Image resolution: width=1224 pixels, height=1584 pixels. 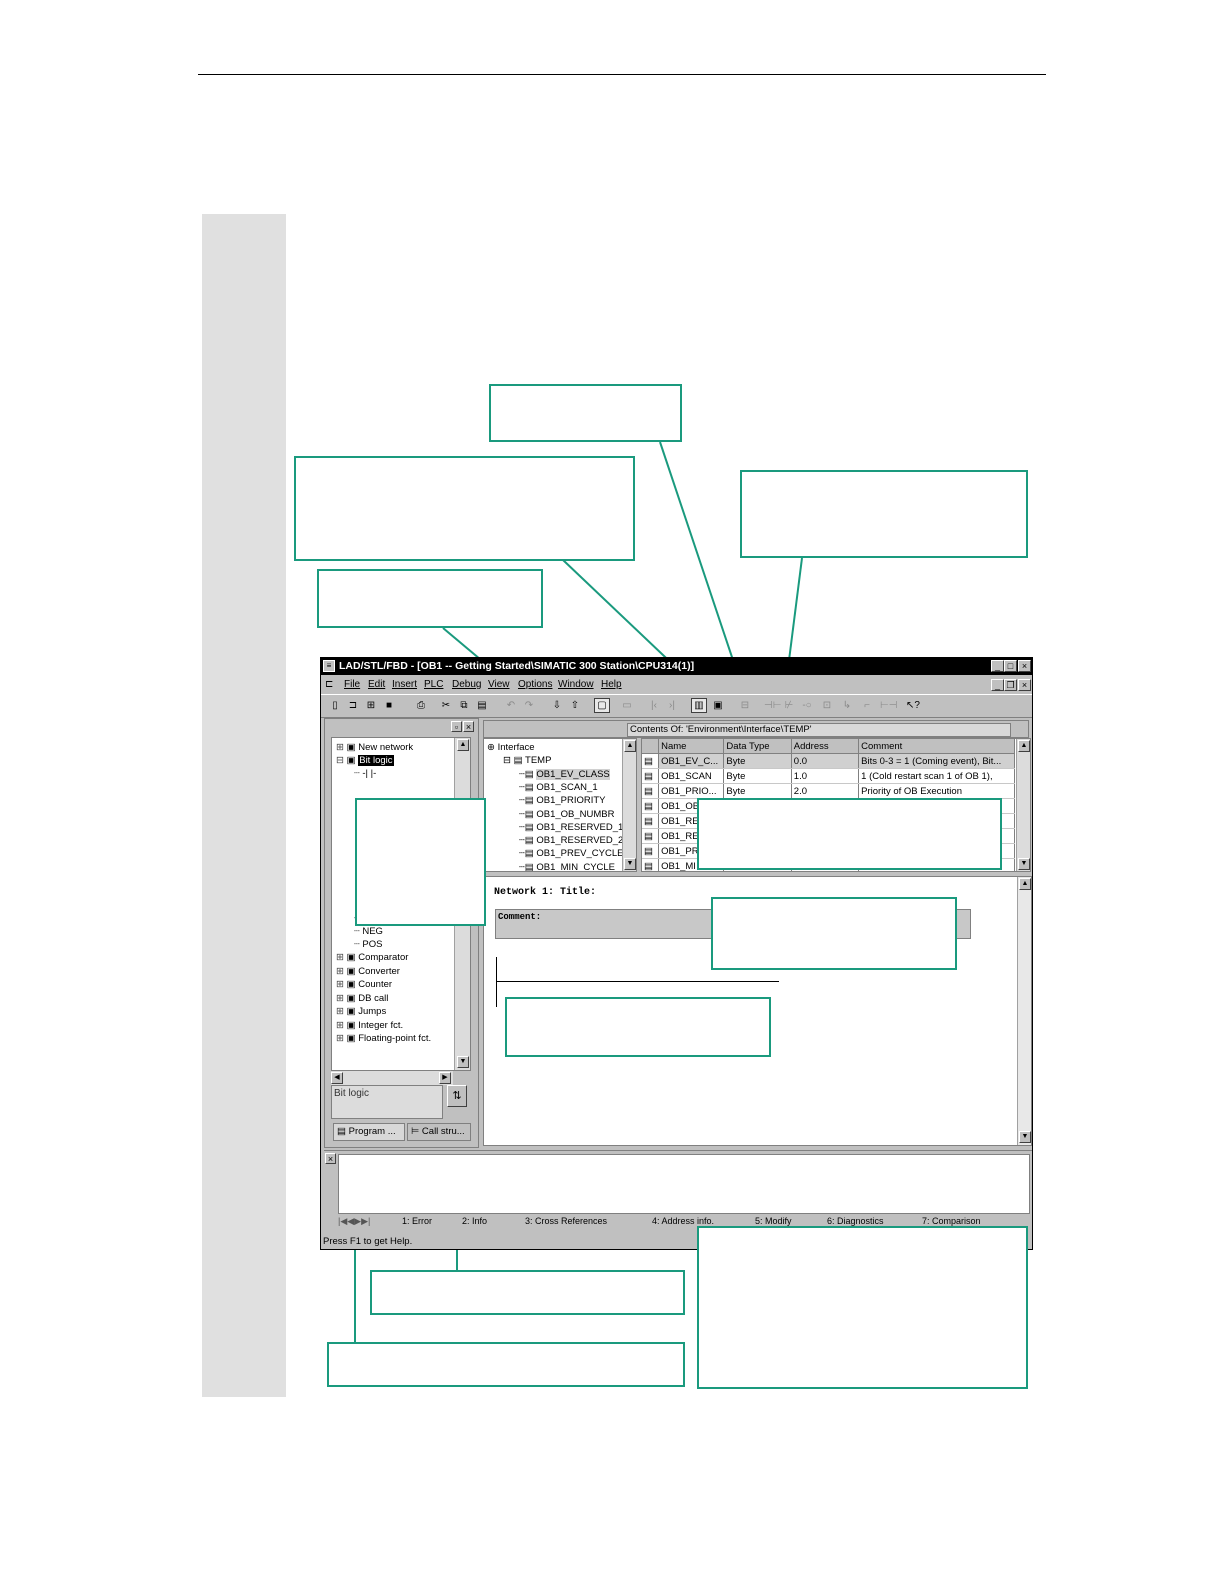 What do you see at coordinates (482, 705) in the screenshot?
I see `paste-icon: ▤` at bounding box center [482, 705].